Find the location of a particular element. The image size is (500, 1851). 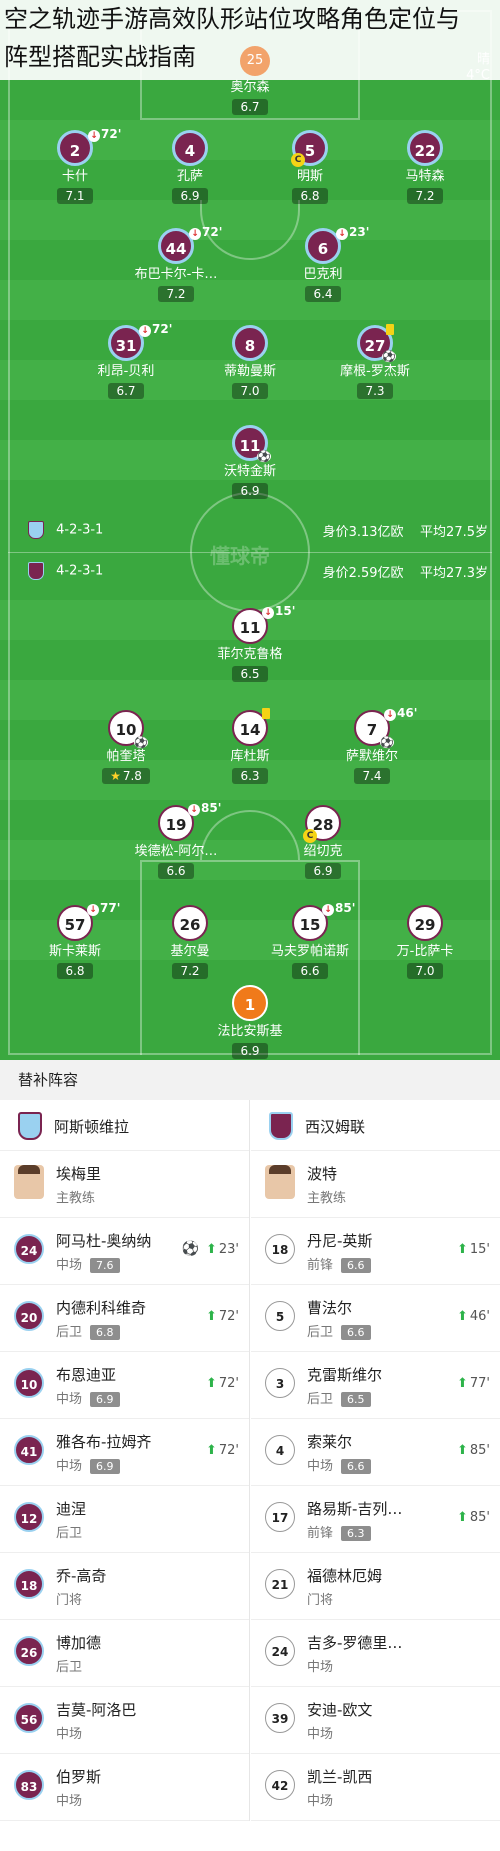

player-number: 57 is located at coordinates (75, 925).